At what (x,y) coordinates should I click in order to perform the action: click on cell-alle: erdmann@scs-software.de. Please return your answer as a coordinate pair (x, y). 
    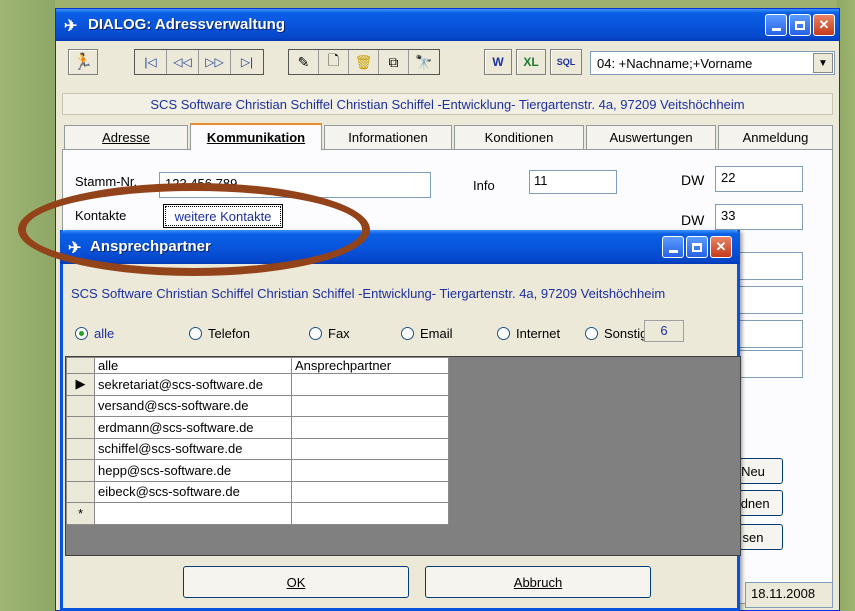
    Looking at the image, I should click on (193, 427).